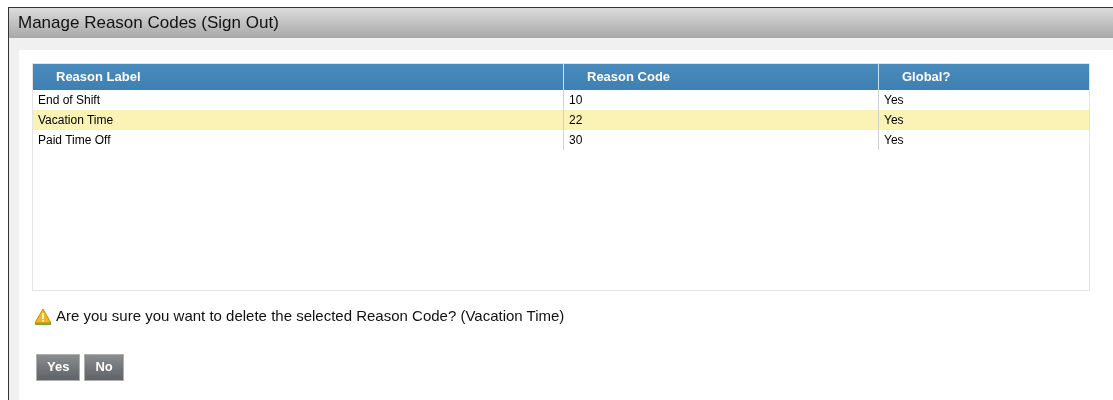  I want to click on table-cell-text: Vacation Time, so click(76, 120).